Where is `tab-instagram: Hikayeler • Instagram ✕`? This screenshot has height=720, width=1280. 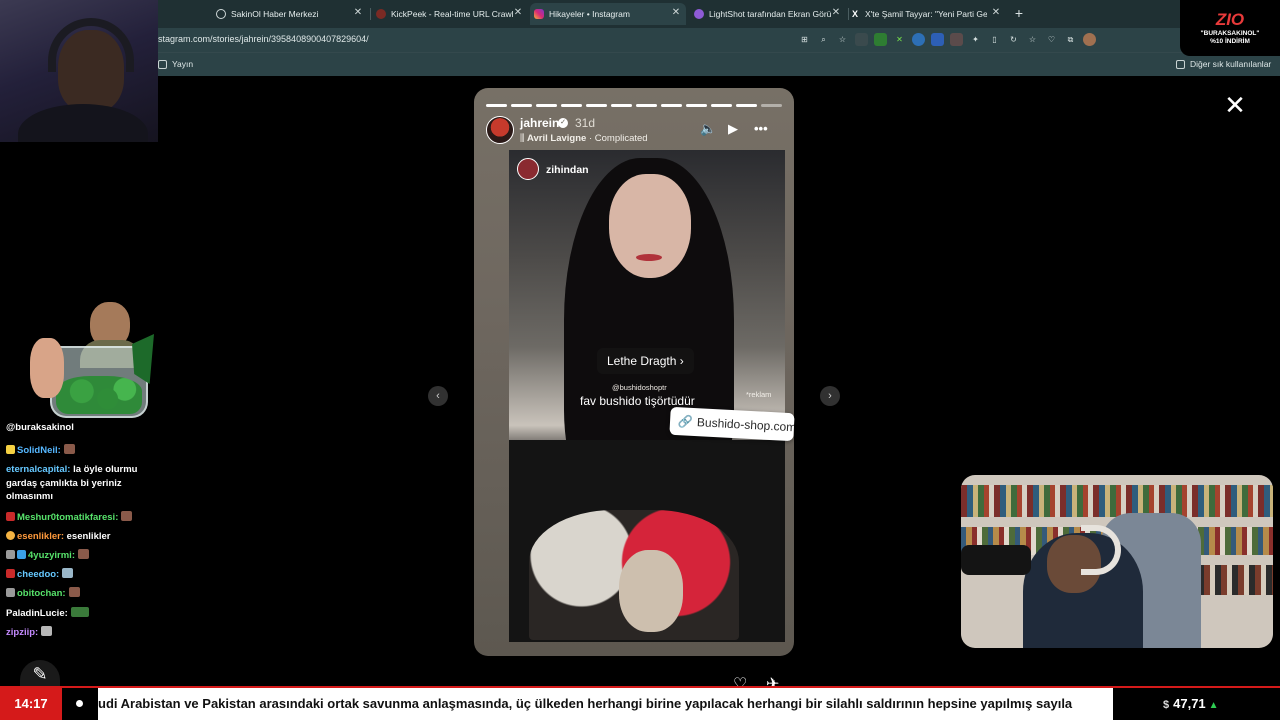 tab-instagram: Hikayeler • Instagram ✕ is located at coordinates (608, 14).